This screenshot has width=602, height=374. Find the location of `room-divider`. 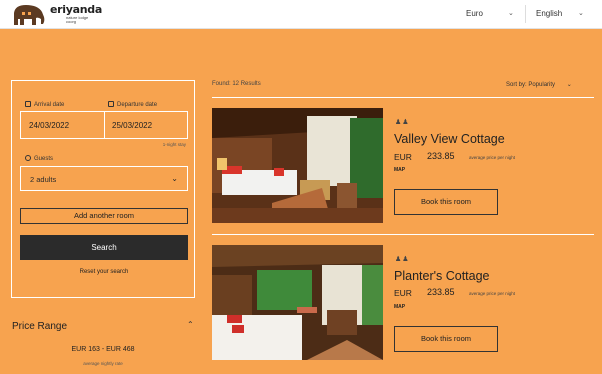

room-divider is located at coordinates (403, 234).